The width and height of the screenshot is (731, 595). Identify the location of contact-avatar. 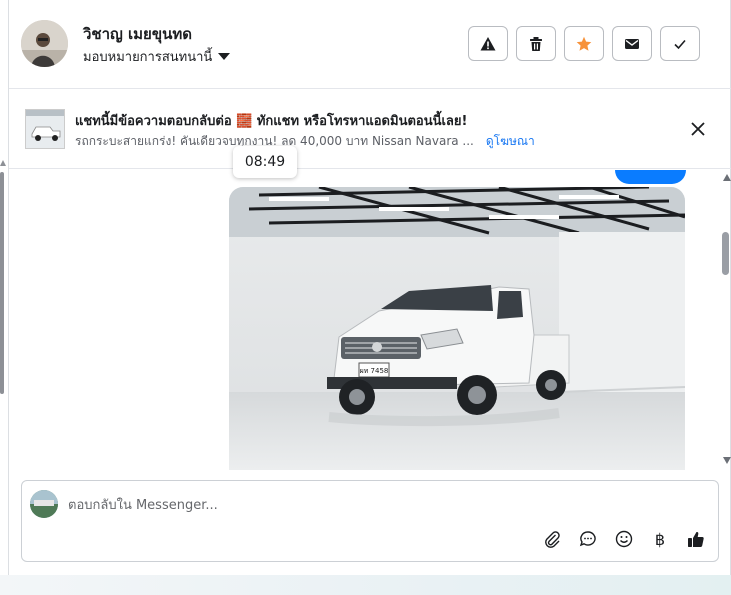
(44, 43).